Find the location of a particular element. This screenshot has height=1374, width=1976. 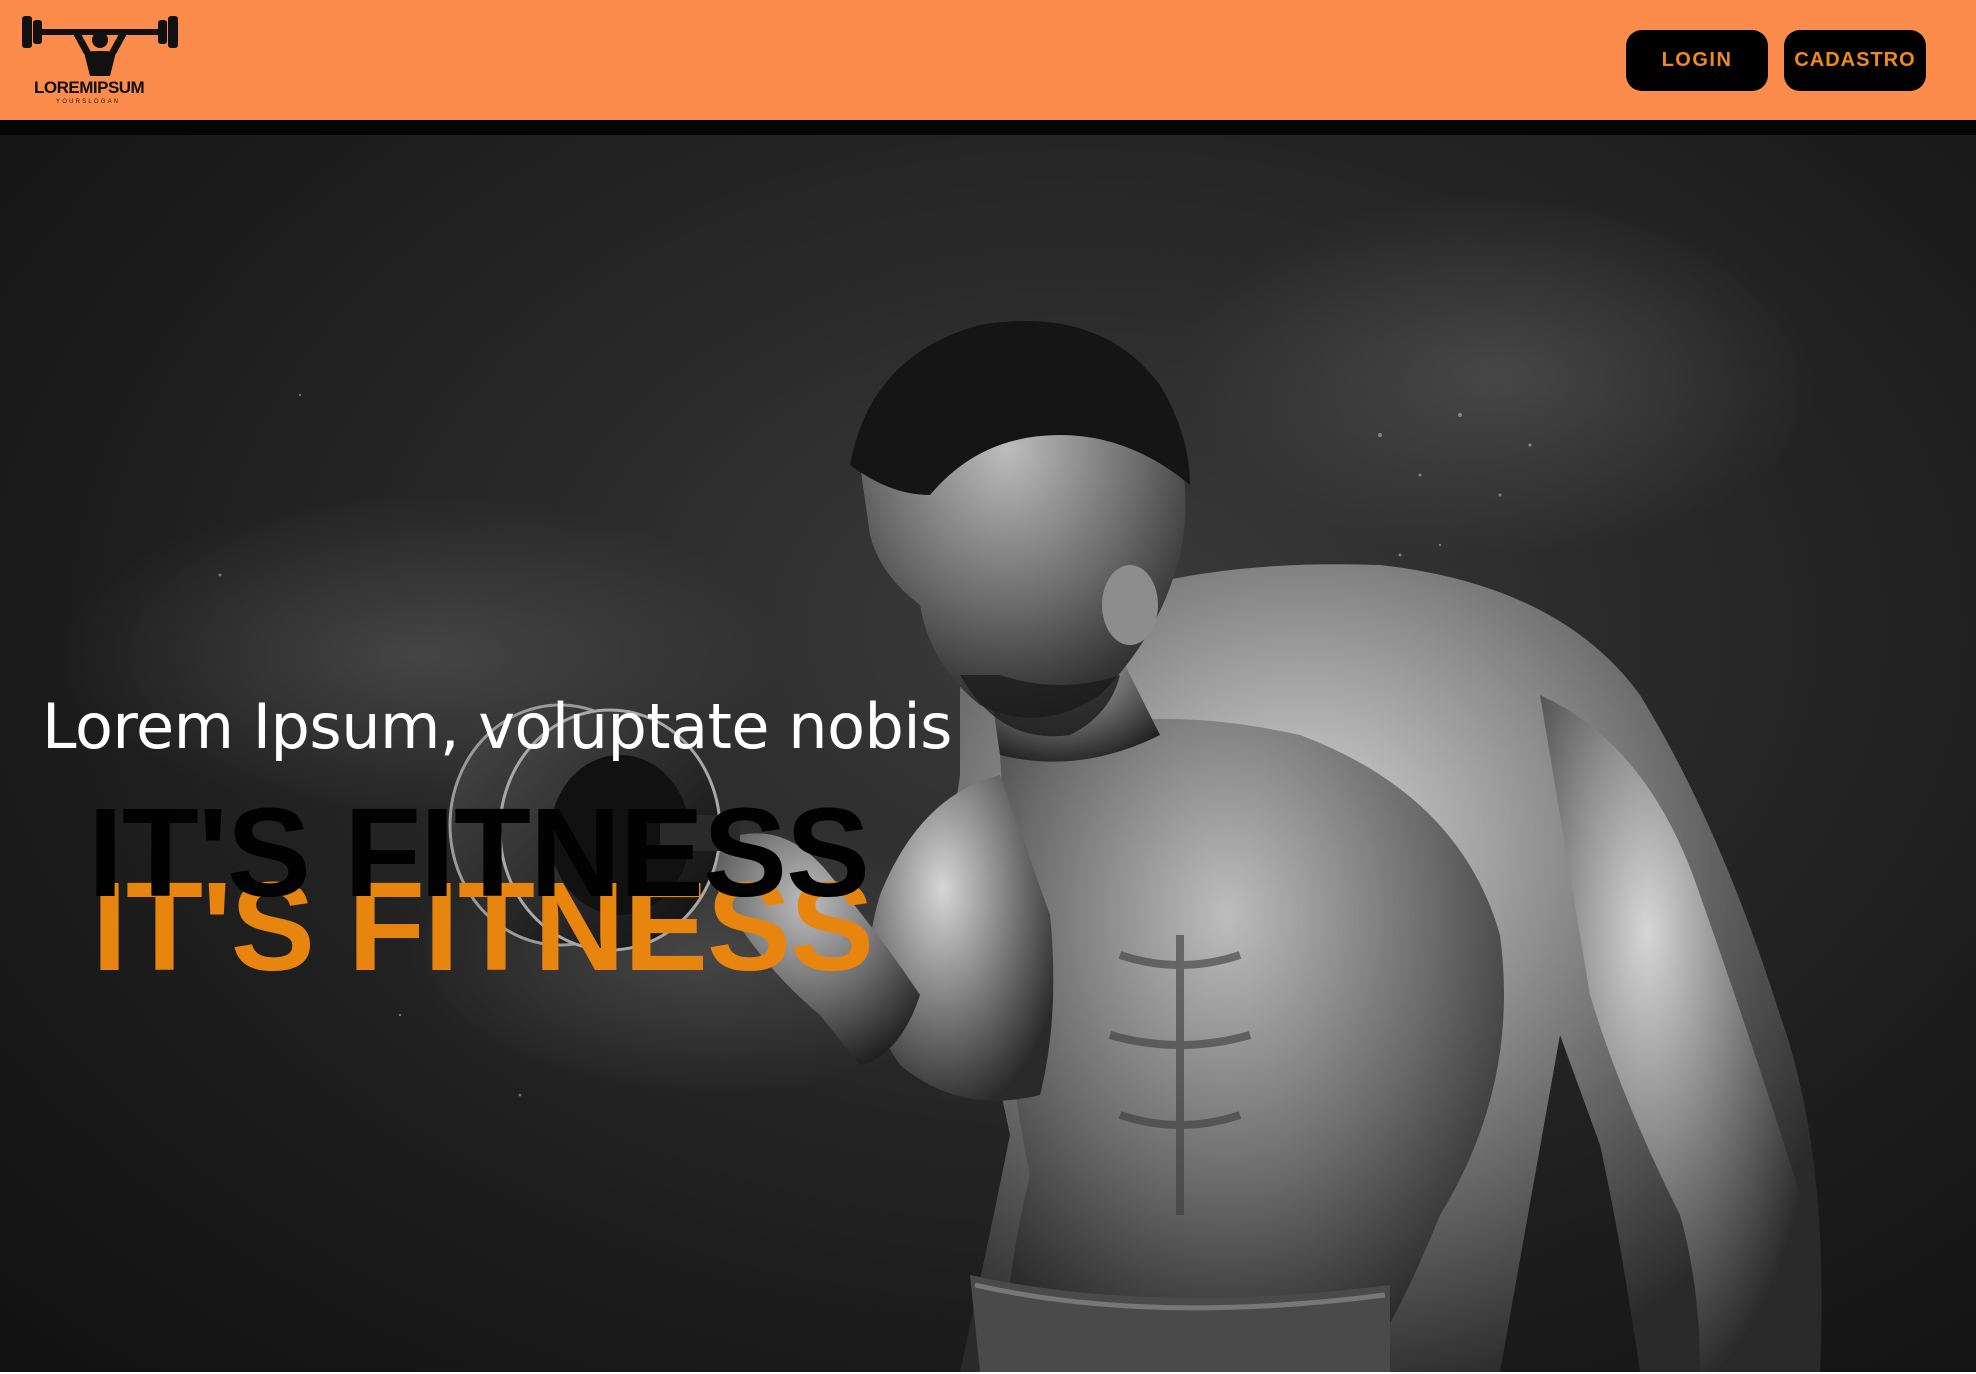

brand-logo: LOREMIPSUM YOURSLOGAN is located at coordinates (100, 60).